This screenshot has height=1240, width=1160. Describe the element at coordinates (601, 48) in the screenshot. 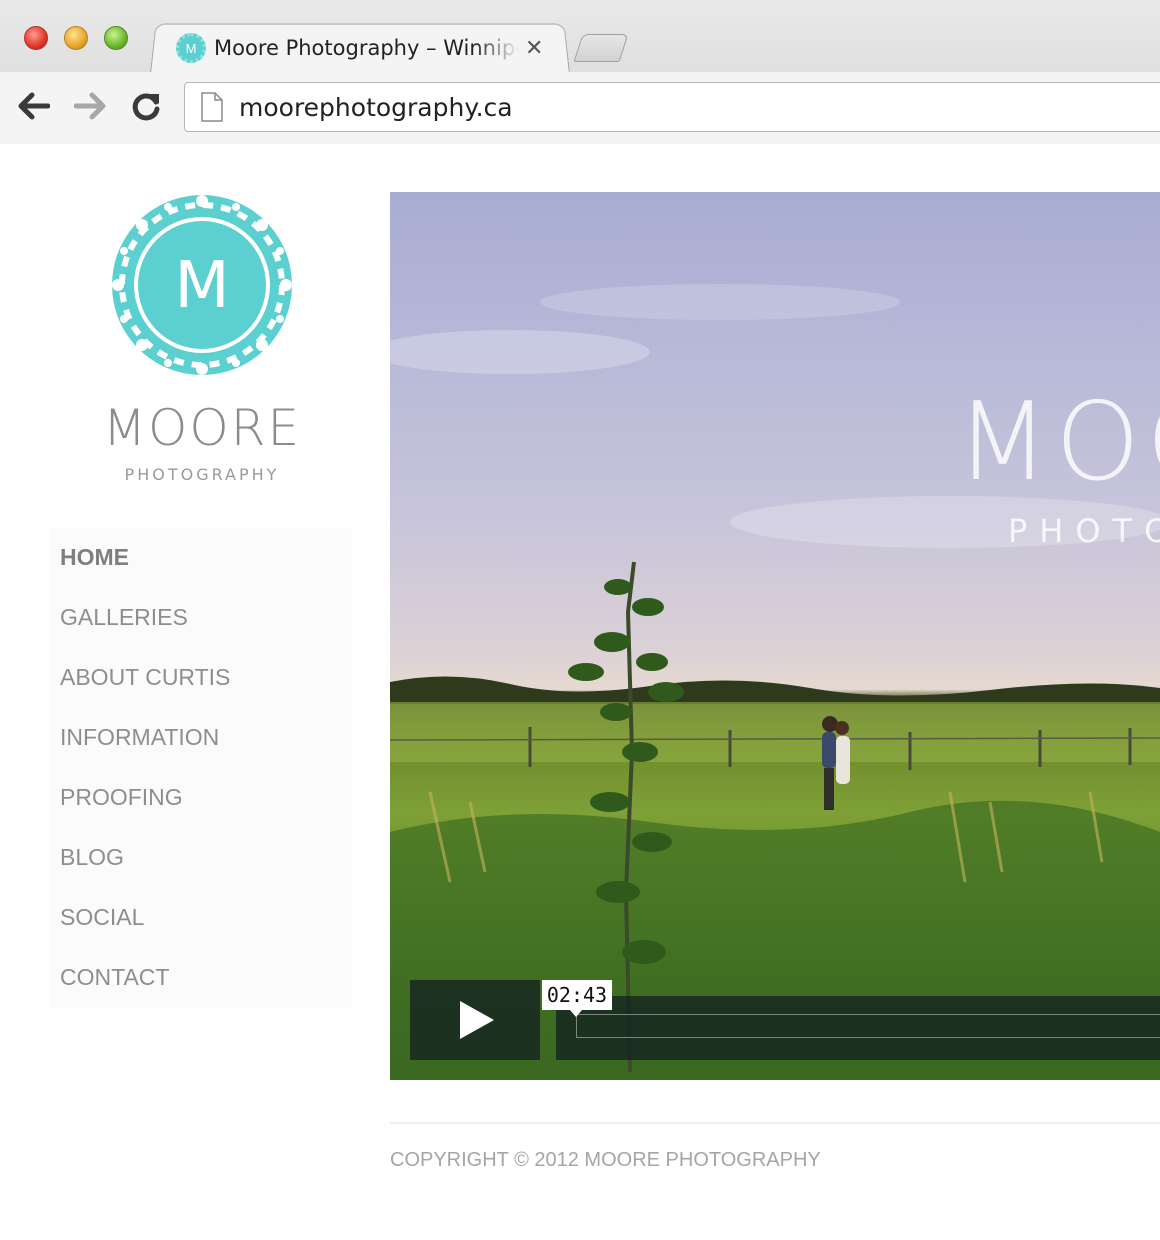

I see `new-tab-button` at that location.